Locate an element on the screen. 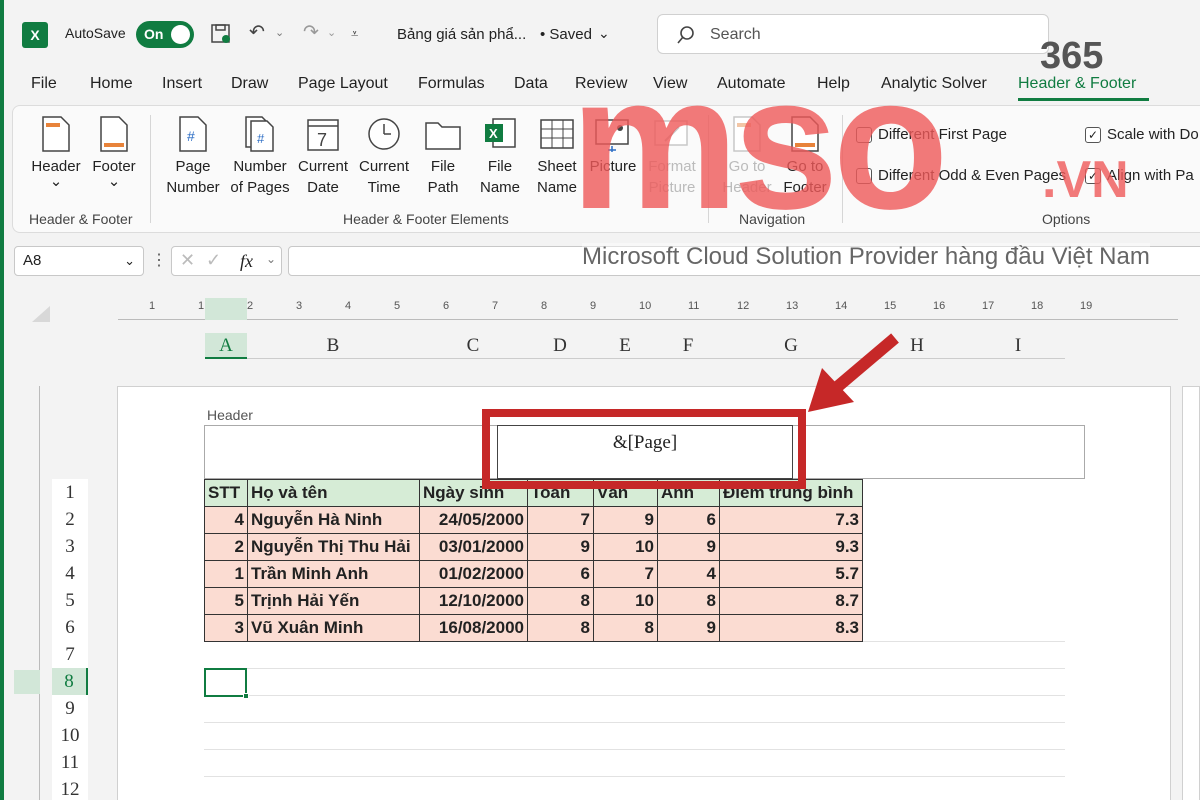  number-of-pages-label-2: of Pages is located at coordinates (260, 187).